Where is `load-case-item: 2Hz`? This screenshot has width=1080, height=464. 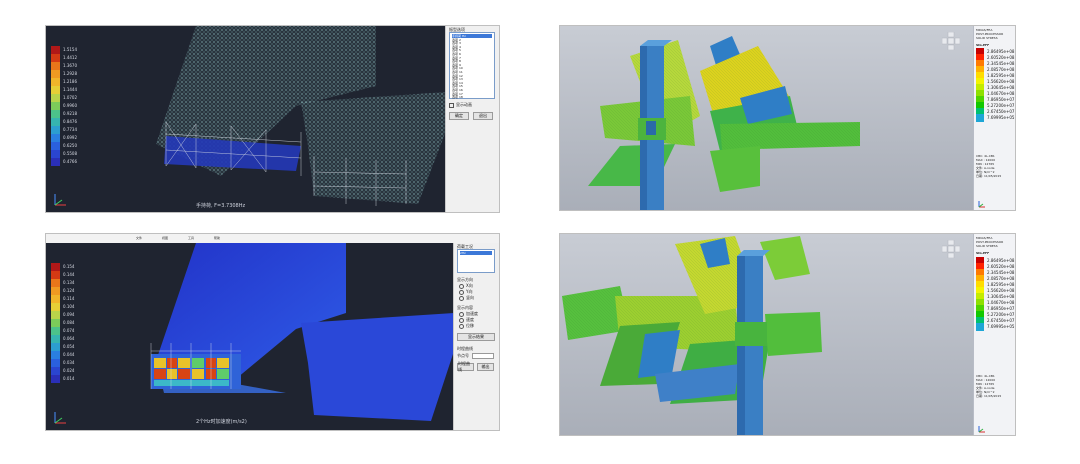 load-case-item: 2Hz is located at coordinates (476, 253).